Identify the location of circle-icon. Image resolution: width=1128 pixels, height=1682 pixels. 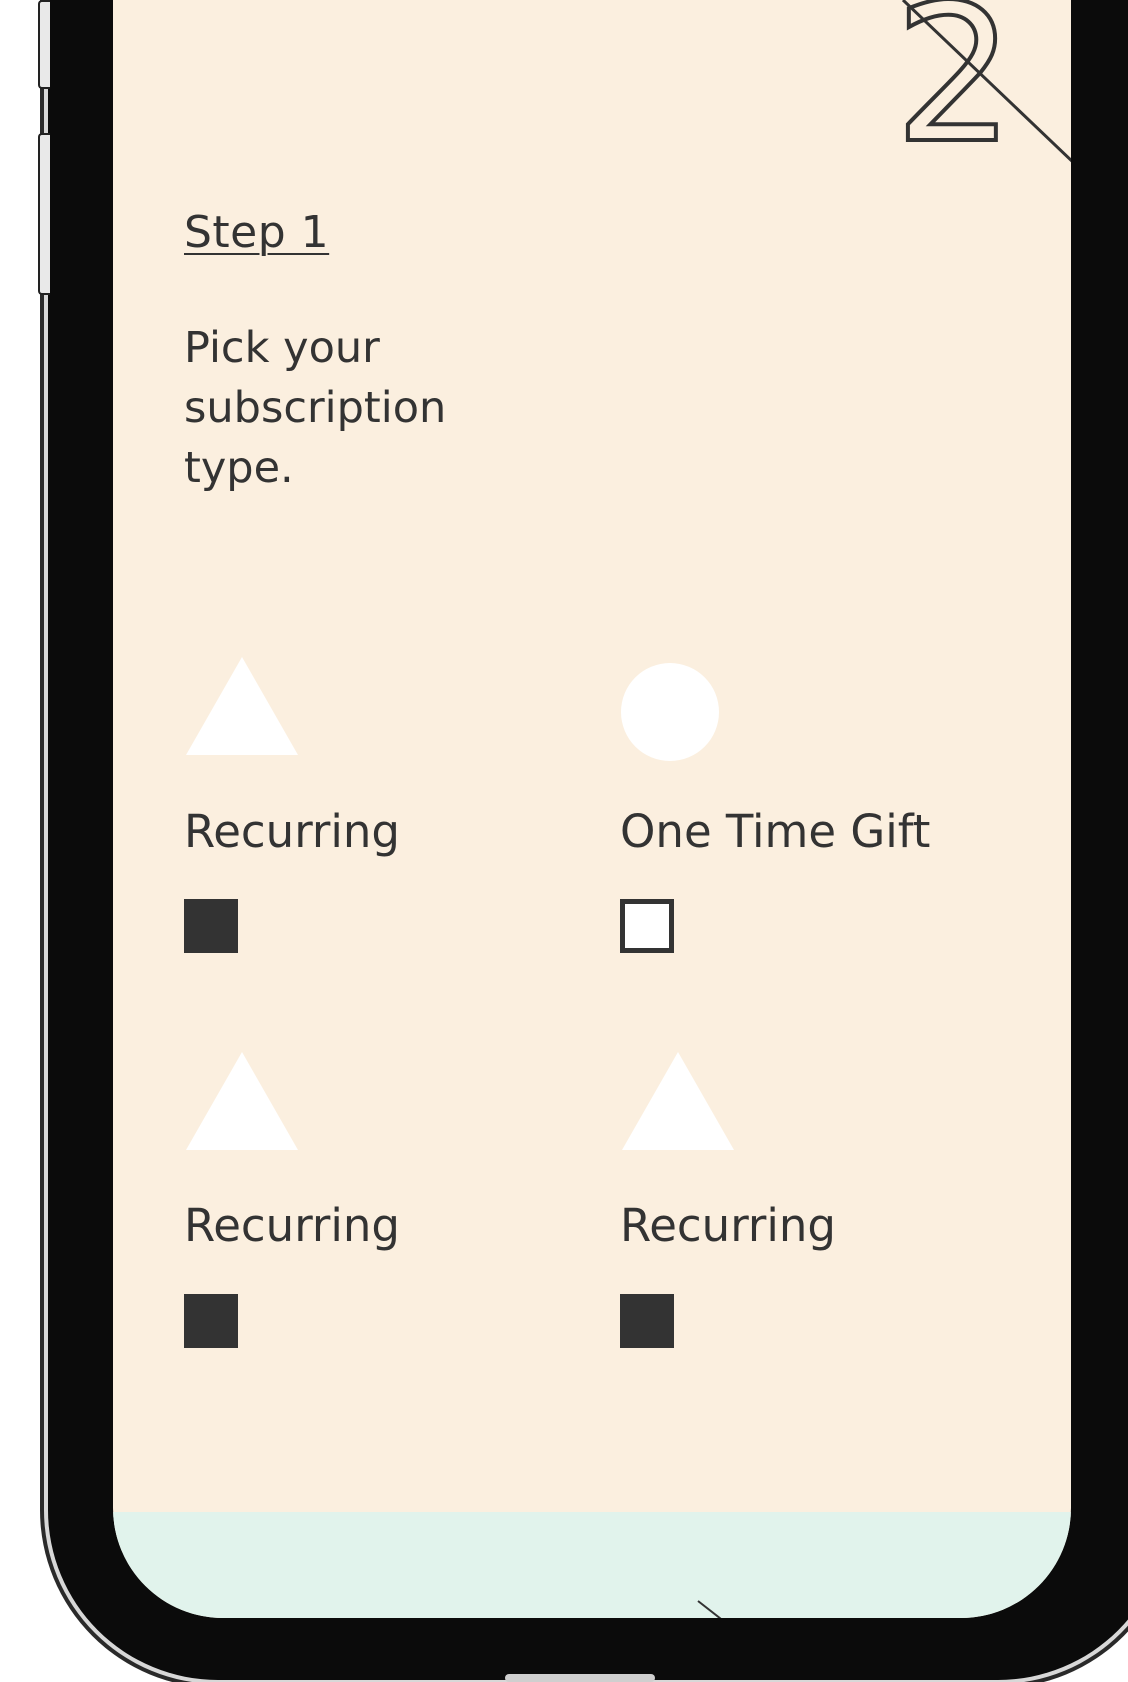
(670, 712).